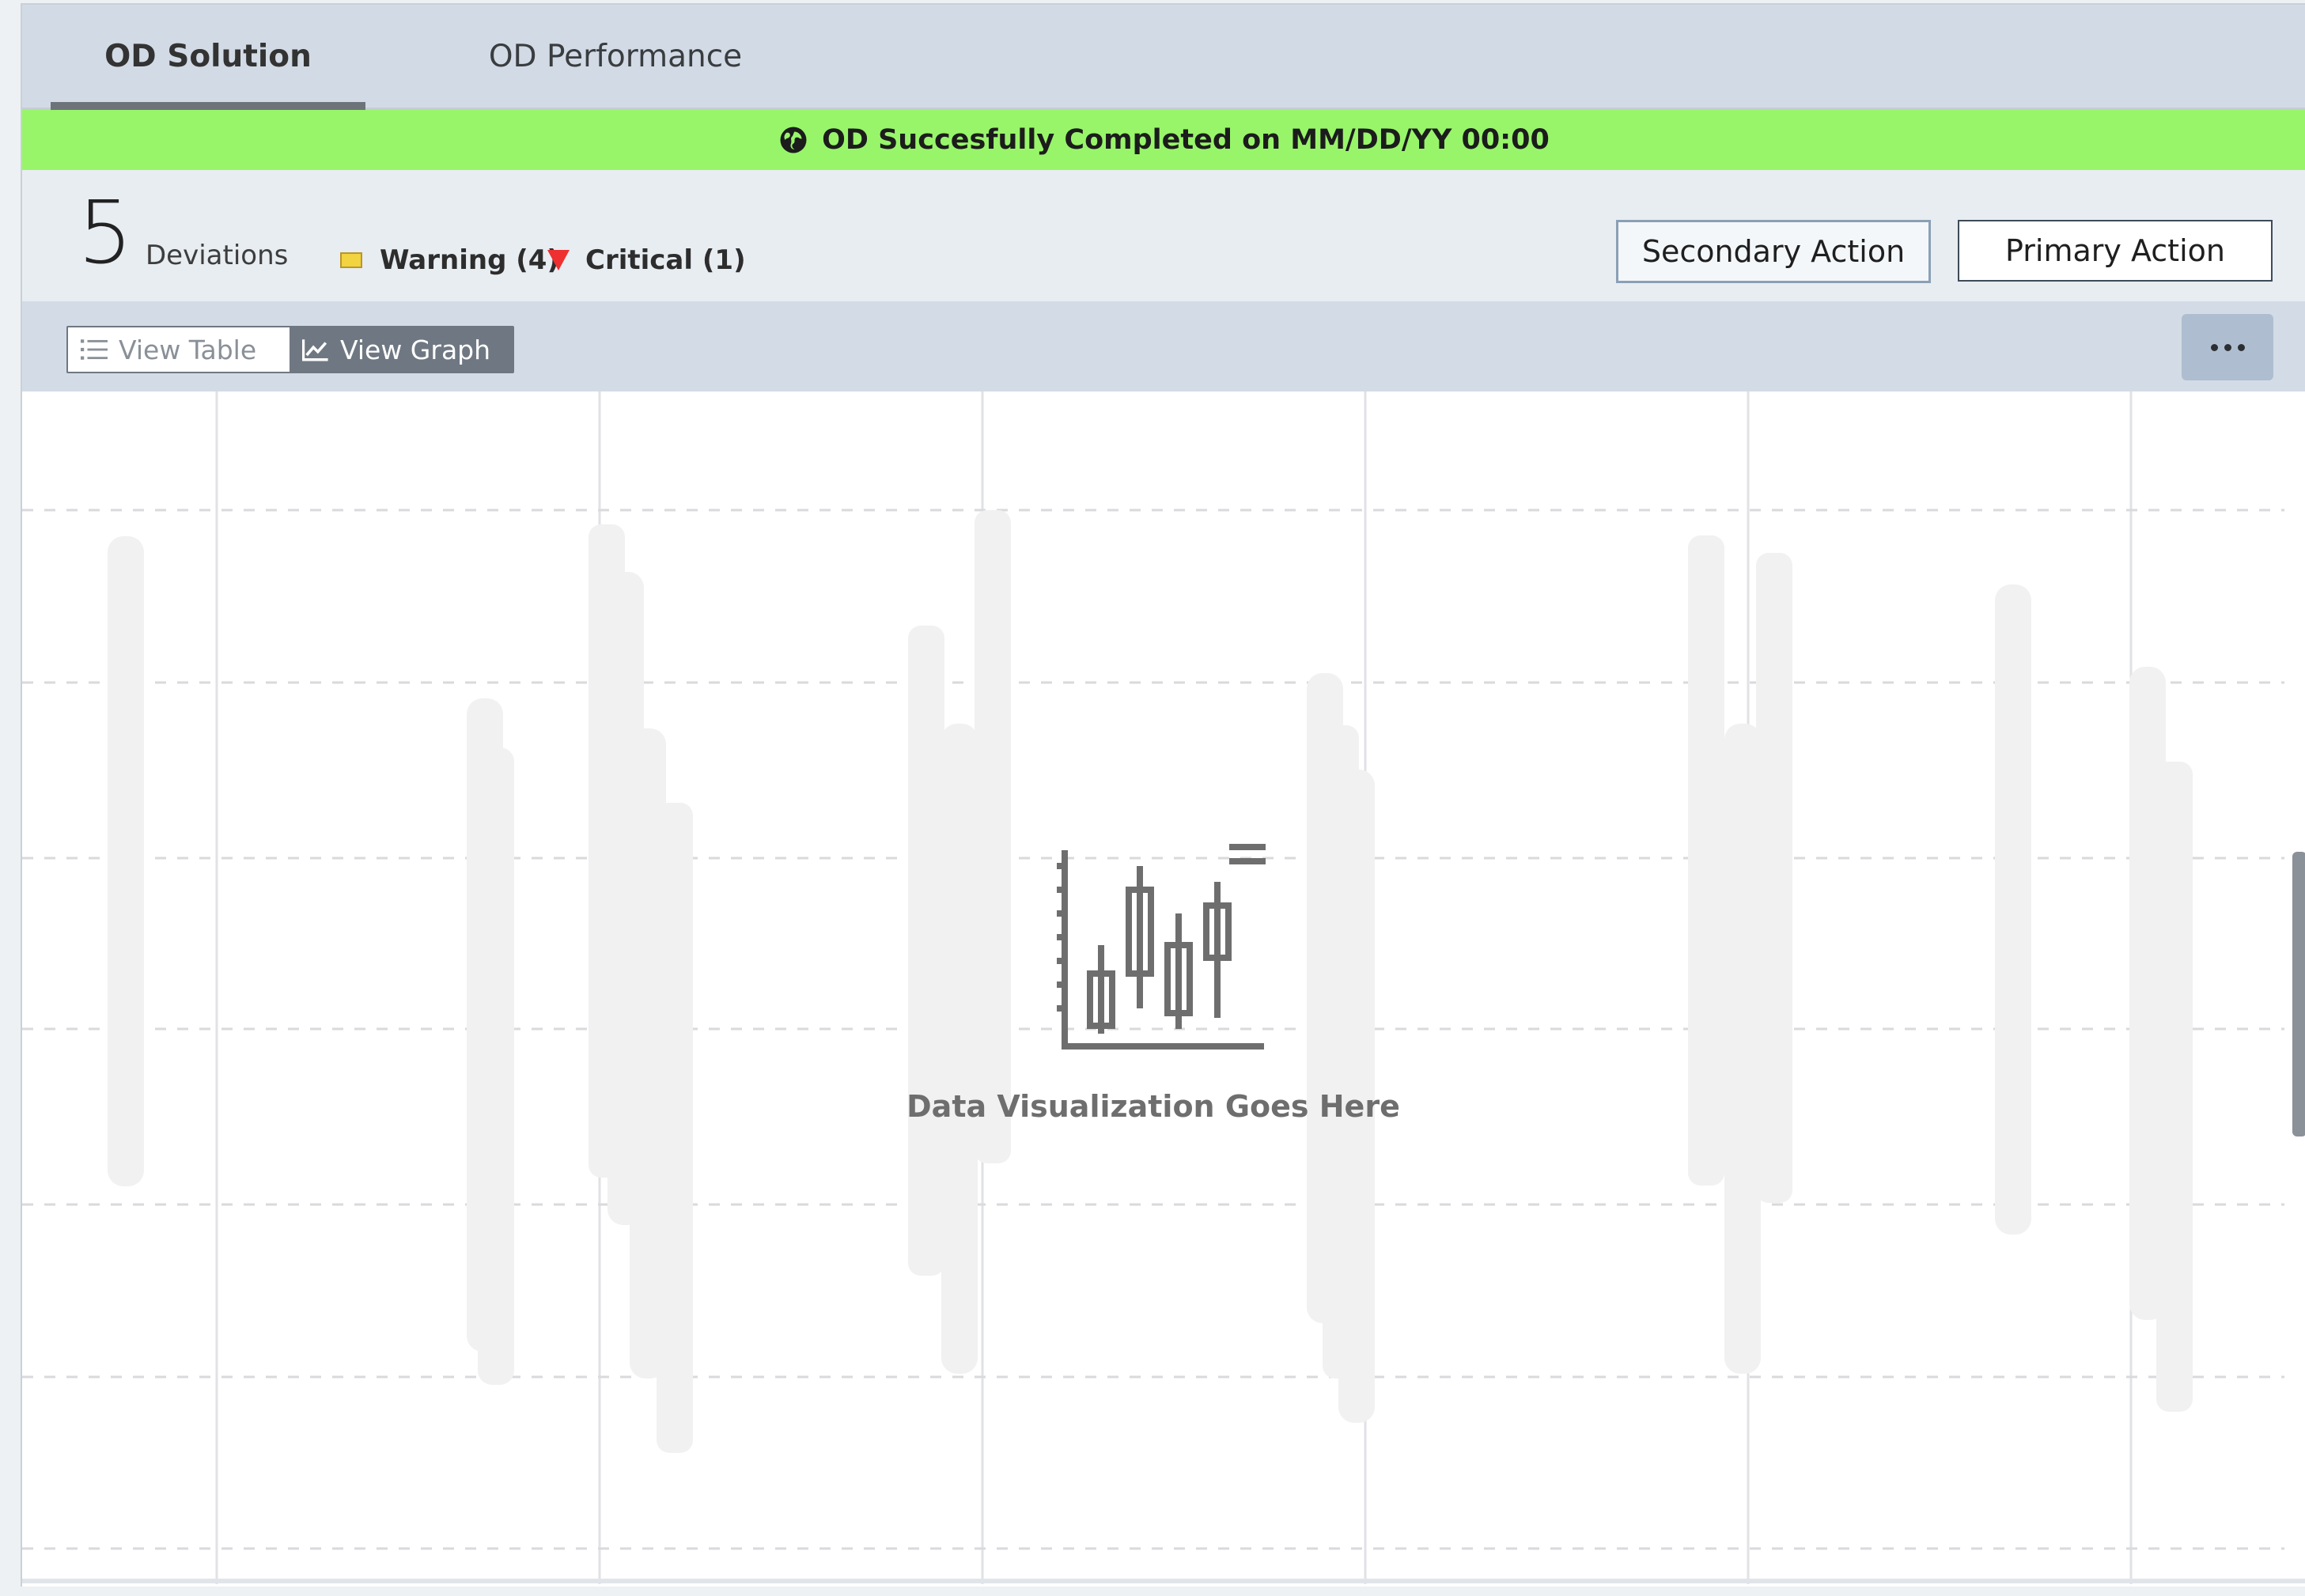  Describe the element at coordinates (665, 260) in the screenshot. I see `critical-label: Critical (1)` at that location.